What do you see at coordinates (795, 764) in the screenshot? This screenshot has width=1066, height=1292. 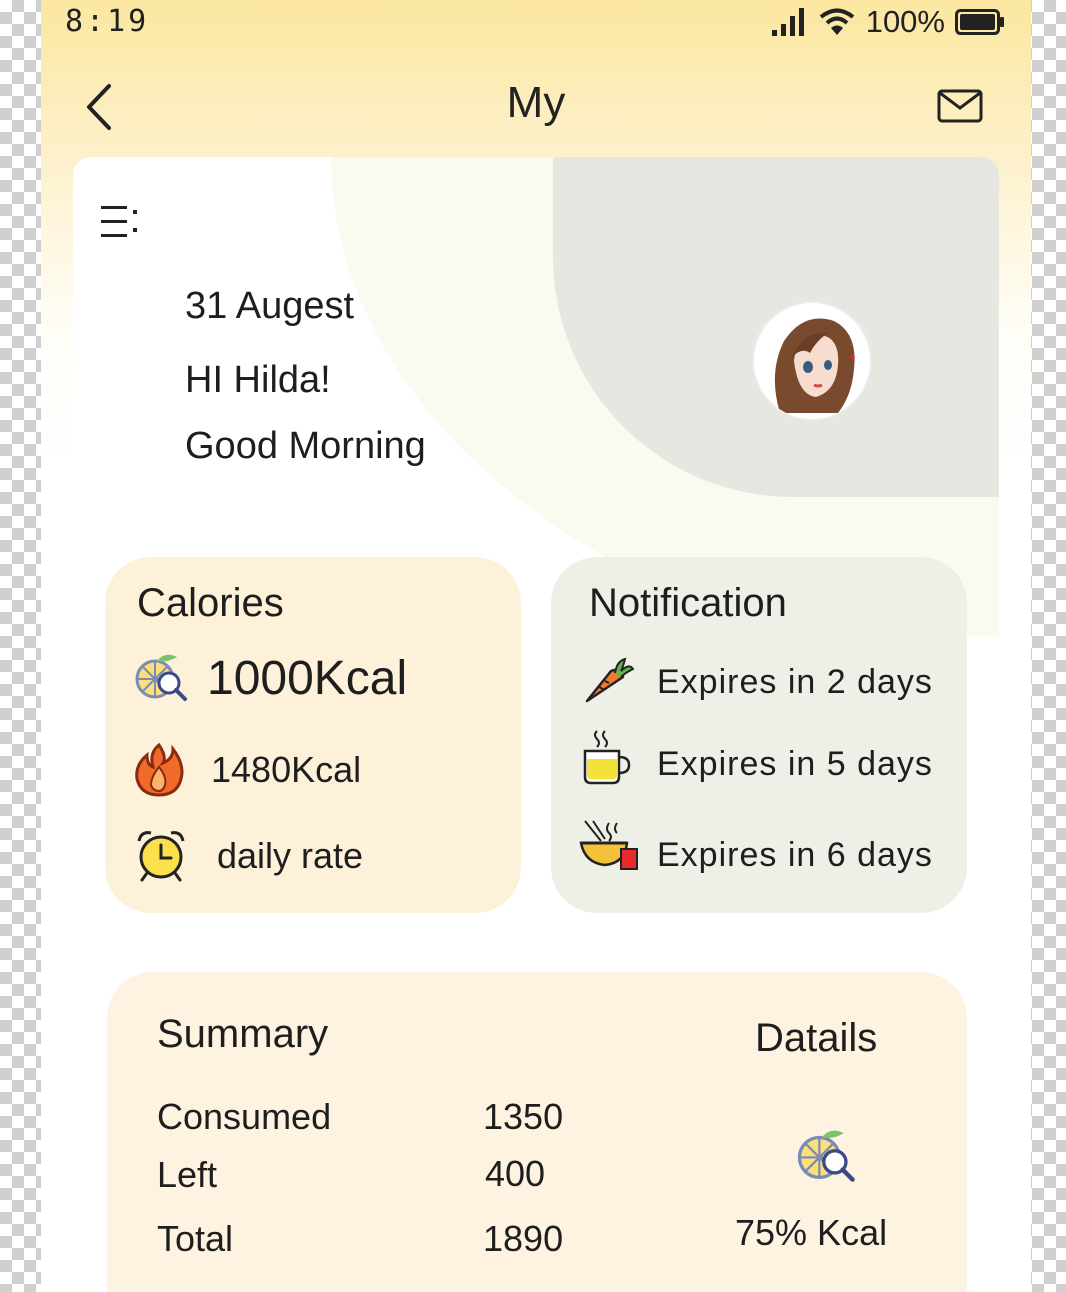 I see `notification-text-2: Expires in 5 days` at bounding box center [795, 764].